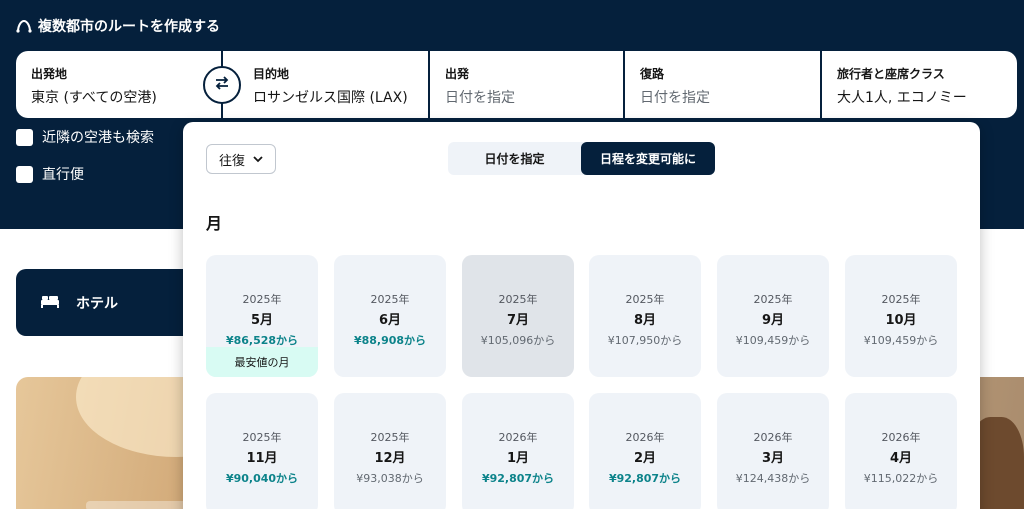  What do you see at coordinates (325, 84) in the screenshot?
I see `destination-field: 目的地 ロサンゼルス国際 (LAX)` at bounding box center [325, 84].